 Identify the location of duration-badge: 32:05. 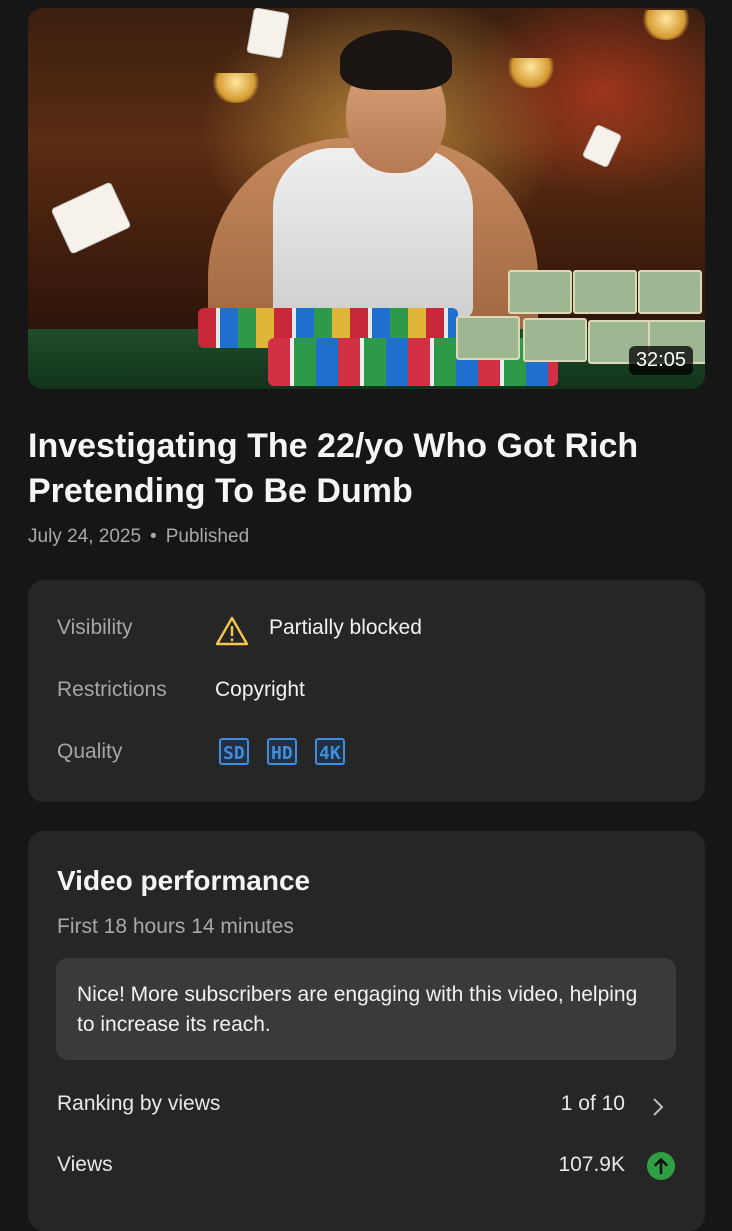
(660, 360).